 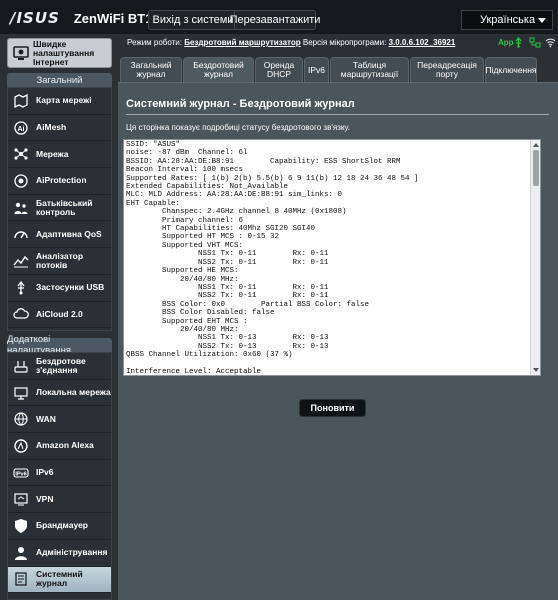 What do you see at coordinates (21, 314) in the screenshot?
I see `aicloud-icon` at bounding box center [21, 314].